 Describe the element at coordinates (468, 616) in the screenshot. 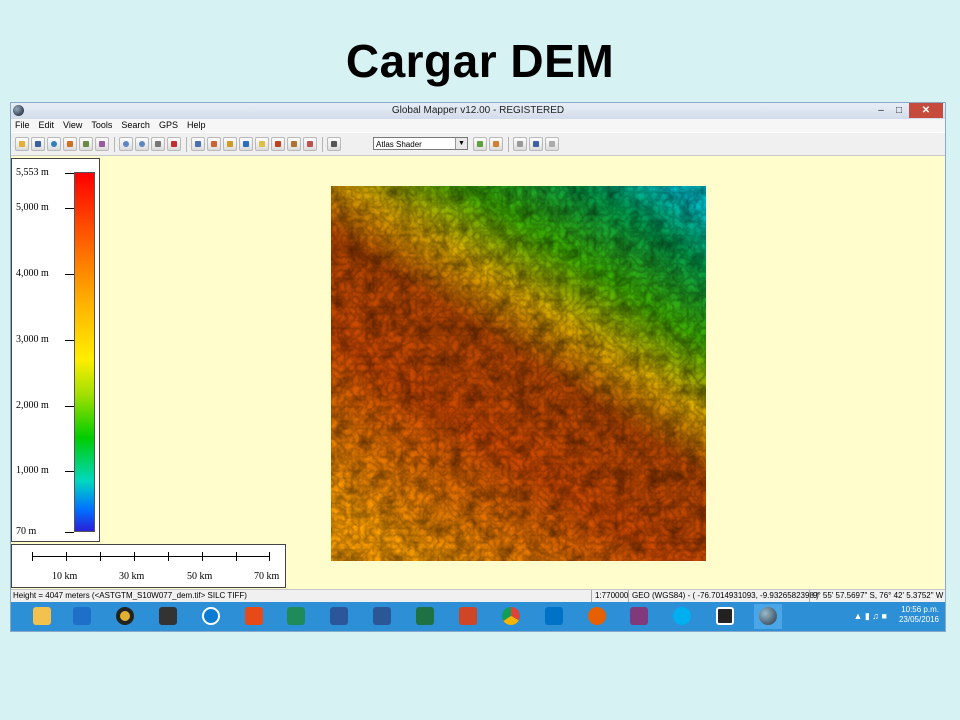

I see `powerpoint-icon` at that location.